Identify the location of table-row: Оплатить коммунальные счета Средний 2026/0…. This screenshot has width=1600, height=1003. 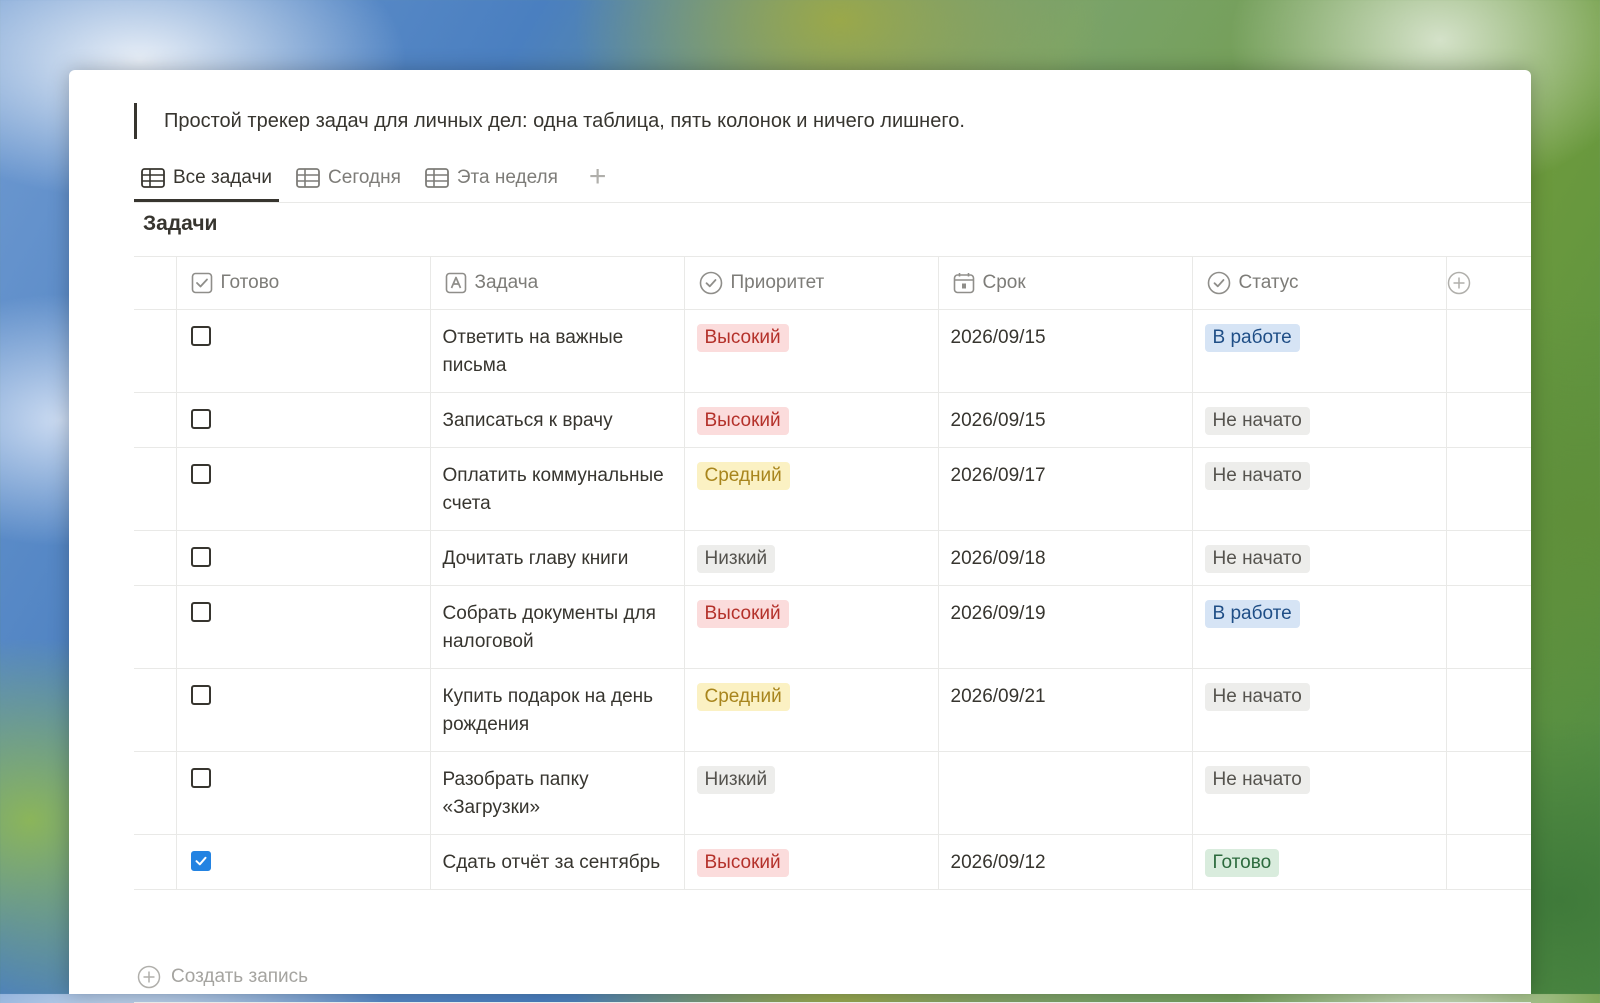
(832, 489).